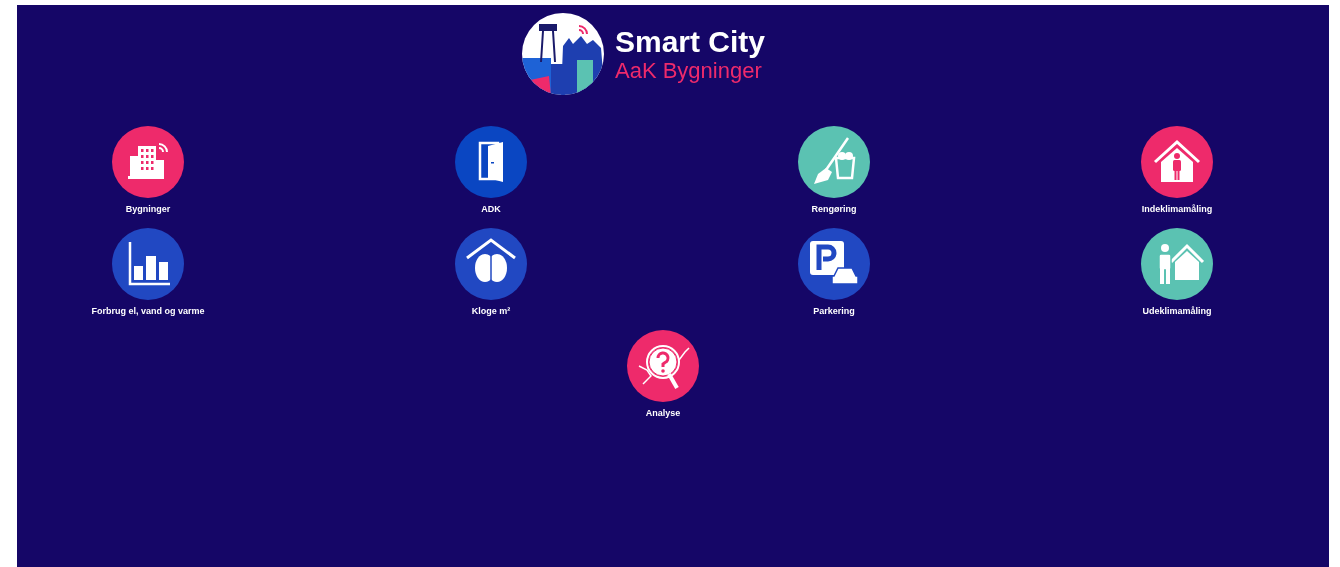 The width and height of the screenshot is (1340, 567). What do you see at coordinates (834, 264) in the screenshot?
I see `parking-tile-icon` at bounding box center [834, 264].